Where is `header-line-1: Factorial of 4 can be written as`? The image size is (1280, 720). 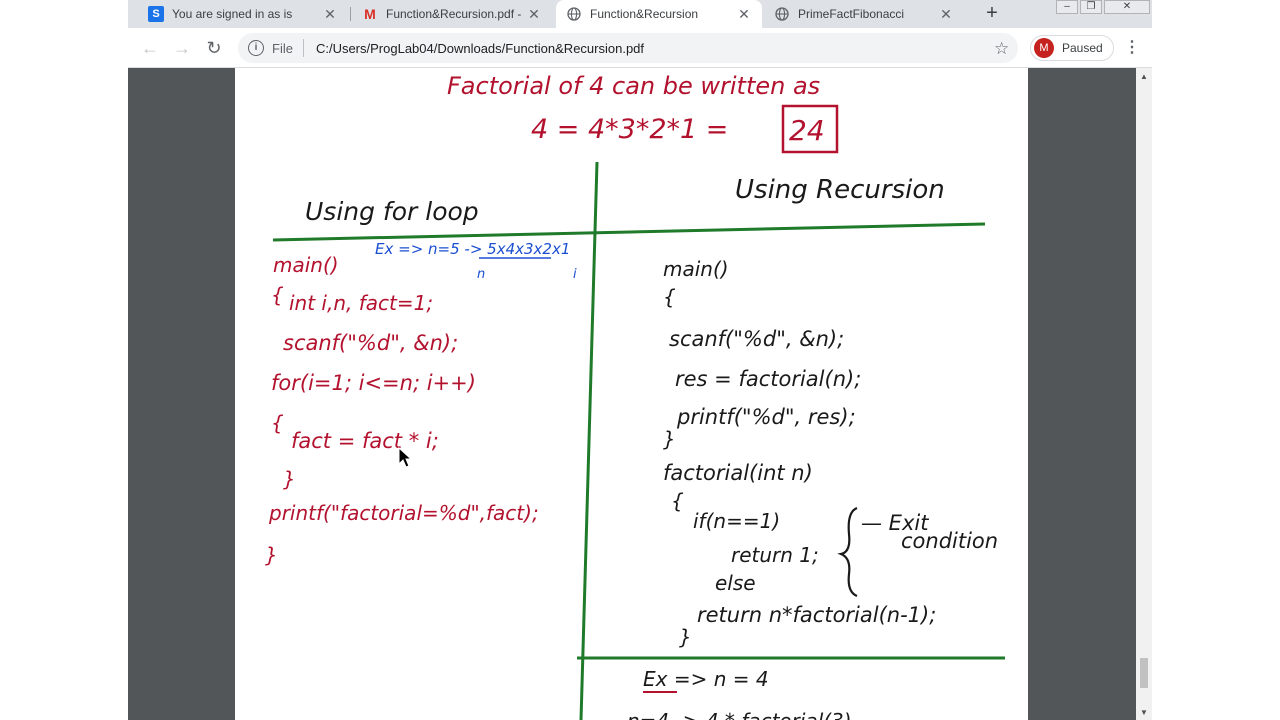
header-line-1: Factorial of 4 can be written as is located at coordinates (633, 86).